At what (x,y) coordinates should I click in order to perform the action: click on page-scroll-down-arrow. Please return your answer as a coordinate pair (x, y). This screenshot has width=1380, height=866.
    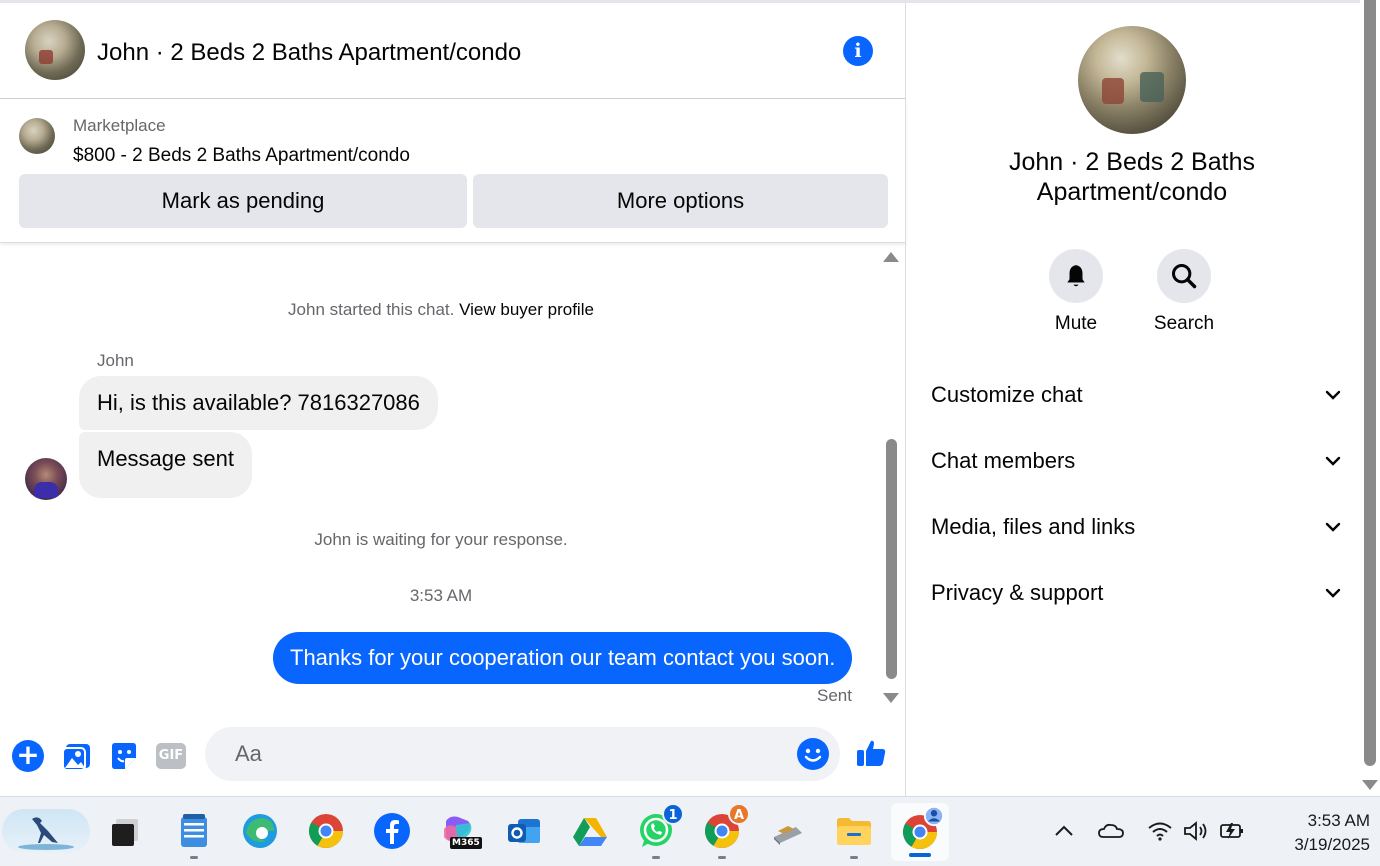
    Looking at the image, I should click on (1370, 785).